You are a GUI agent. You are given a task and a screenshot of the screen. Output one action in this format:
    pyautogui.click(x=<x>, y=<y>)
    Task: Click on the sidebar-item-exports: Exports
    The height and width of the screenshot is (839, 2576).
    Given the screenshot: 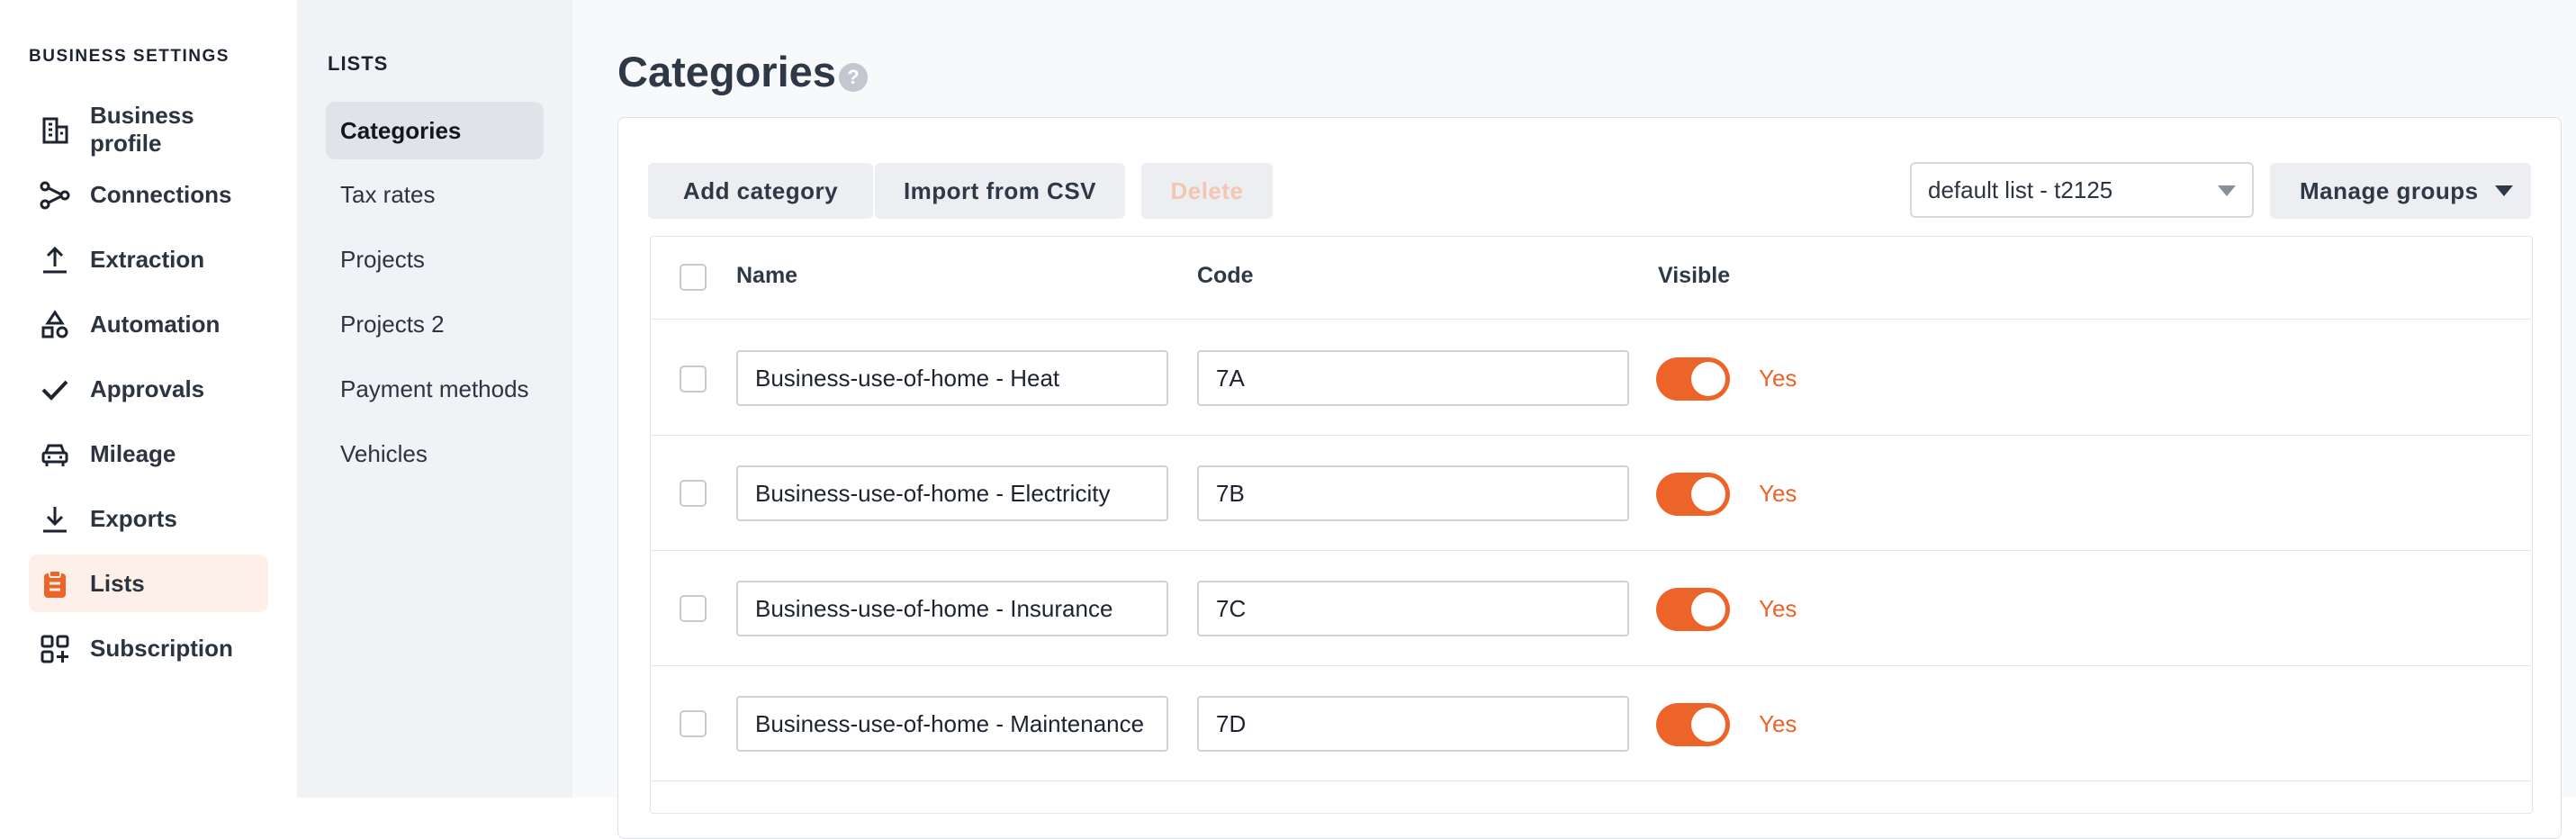 What is the action you would take?
    pyautogui.click(x=148, y=518)
    